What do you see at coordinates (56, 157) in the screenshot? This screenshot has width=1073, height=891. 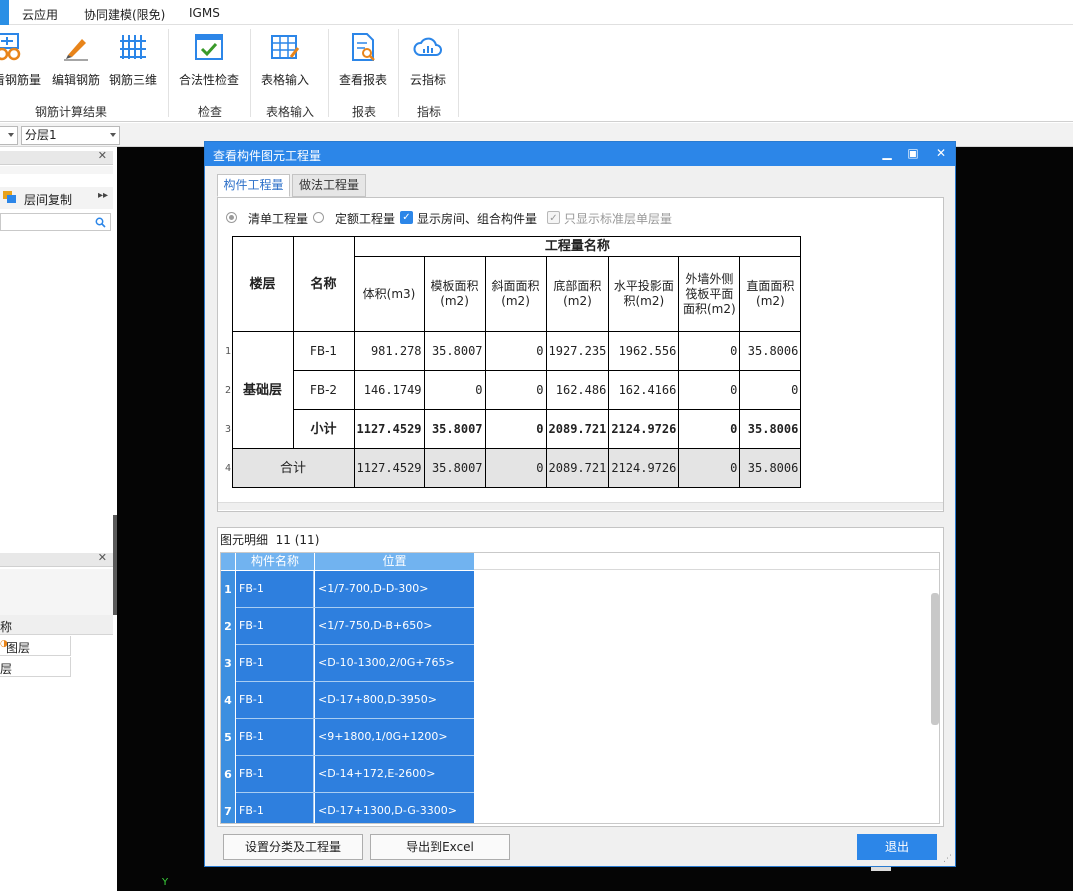 I see `left-panel-header: ✕` at bounding box center [56, 157].